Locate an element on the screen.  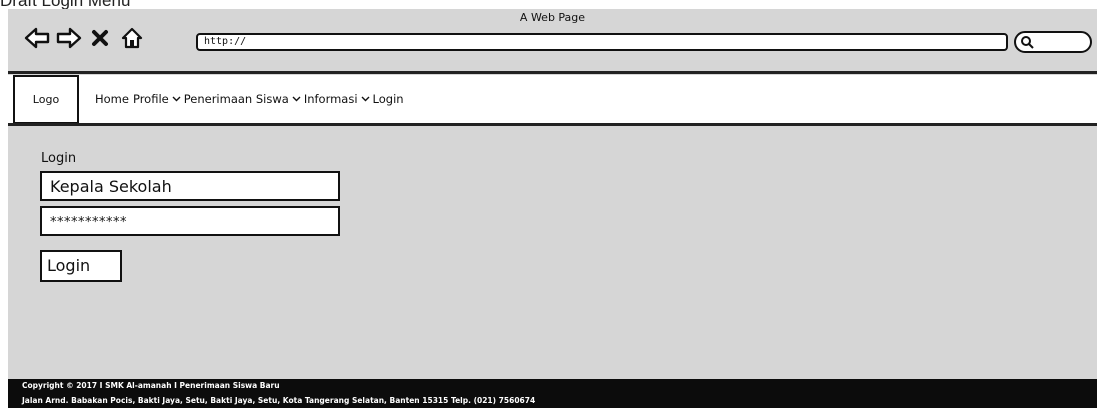
nav-item-home: Home is located at coordinates (112, 99).